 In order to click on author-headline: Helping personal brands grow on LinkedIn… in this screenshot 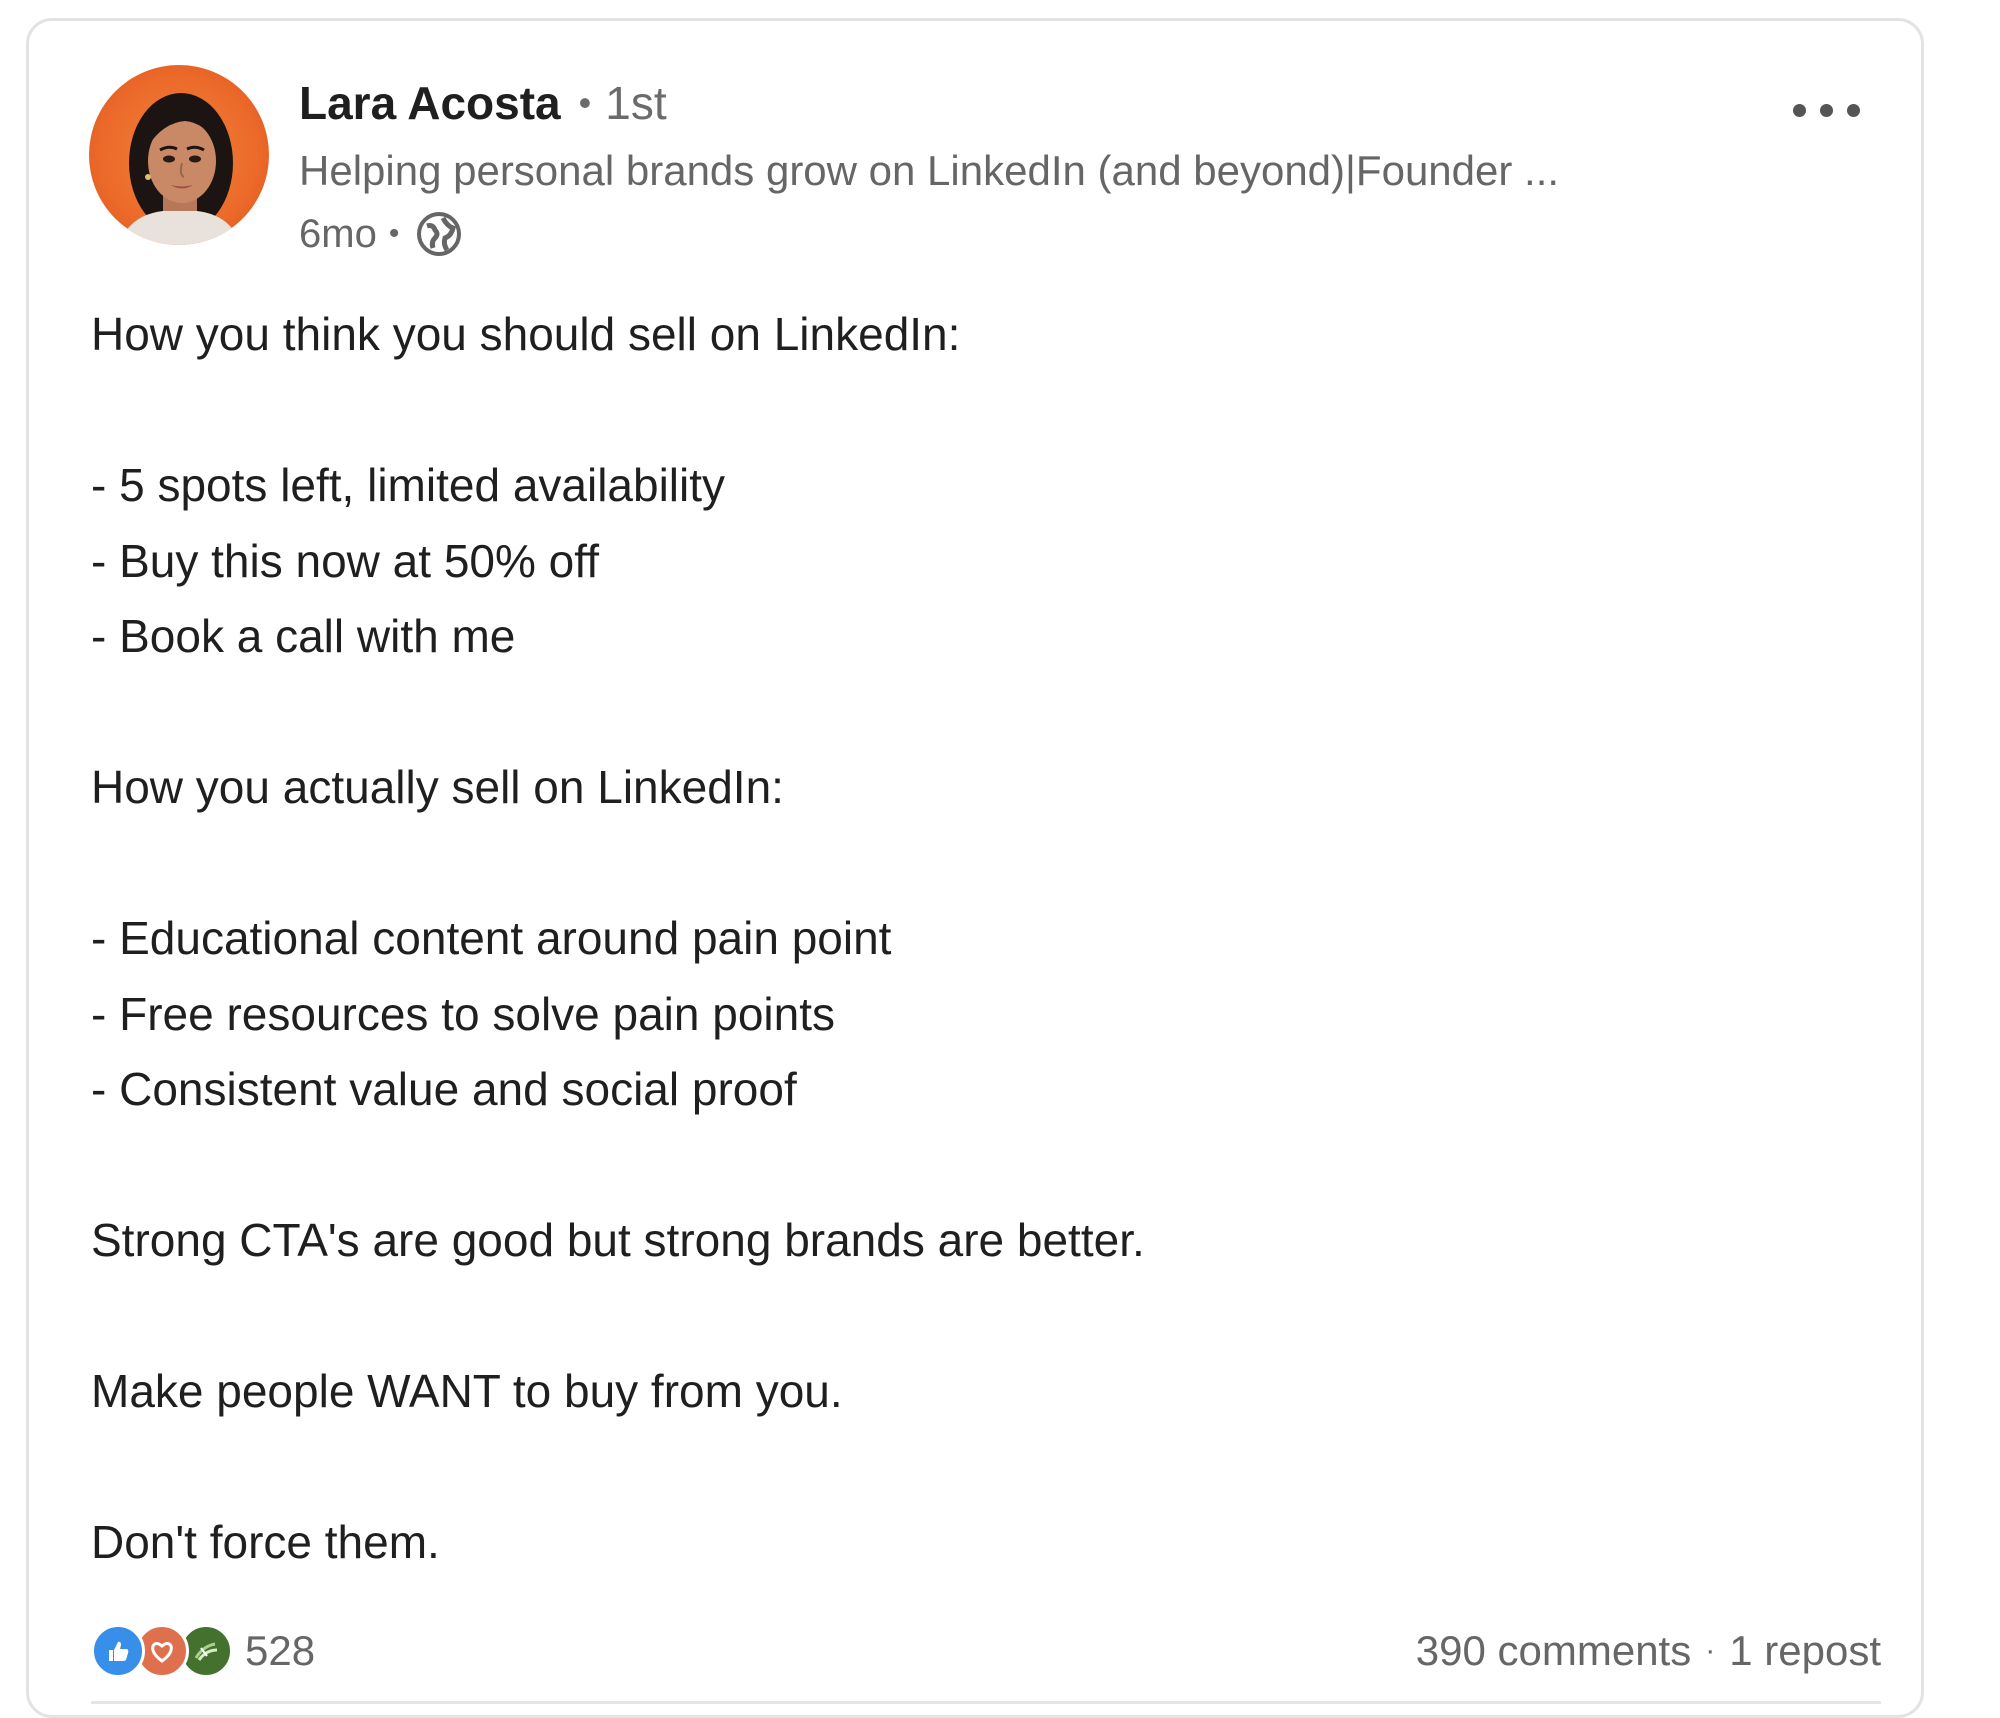, I will do `click(929, 170)`.